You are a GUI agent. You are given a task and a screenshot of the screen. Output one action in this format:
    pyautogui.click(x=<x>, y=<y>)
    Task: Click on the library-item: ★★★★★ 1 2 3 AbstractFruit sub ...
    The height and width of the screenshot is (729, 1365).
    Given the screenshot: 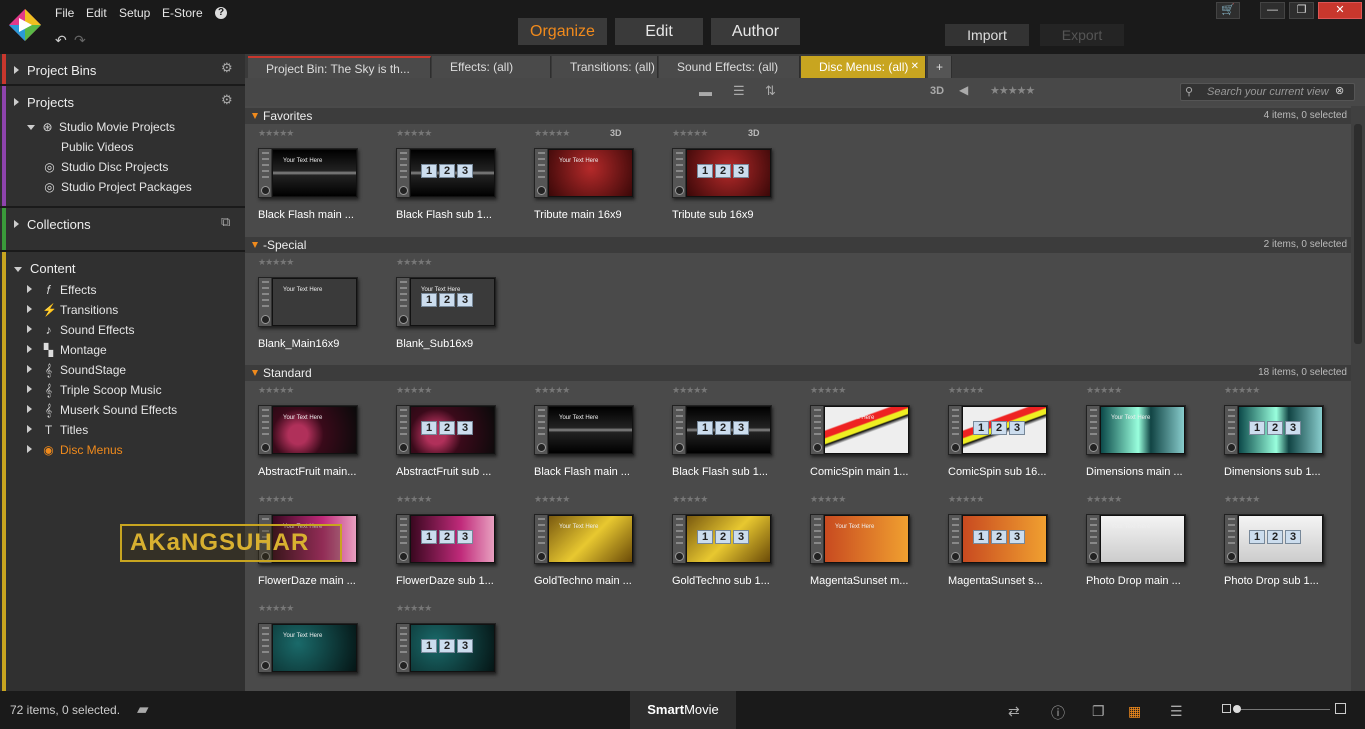 What is the action you would take?
    pyautogui.click(x=458, y=435)
    